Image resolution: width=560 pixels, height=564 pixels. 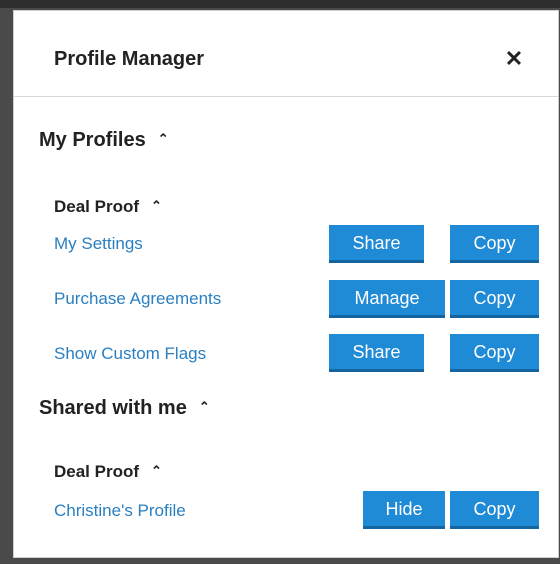 I want to click on background-top-strip, so click(x=280, y=4).